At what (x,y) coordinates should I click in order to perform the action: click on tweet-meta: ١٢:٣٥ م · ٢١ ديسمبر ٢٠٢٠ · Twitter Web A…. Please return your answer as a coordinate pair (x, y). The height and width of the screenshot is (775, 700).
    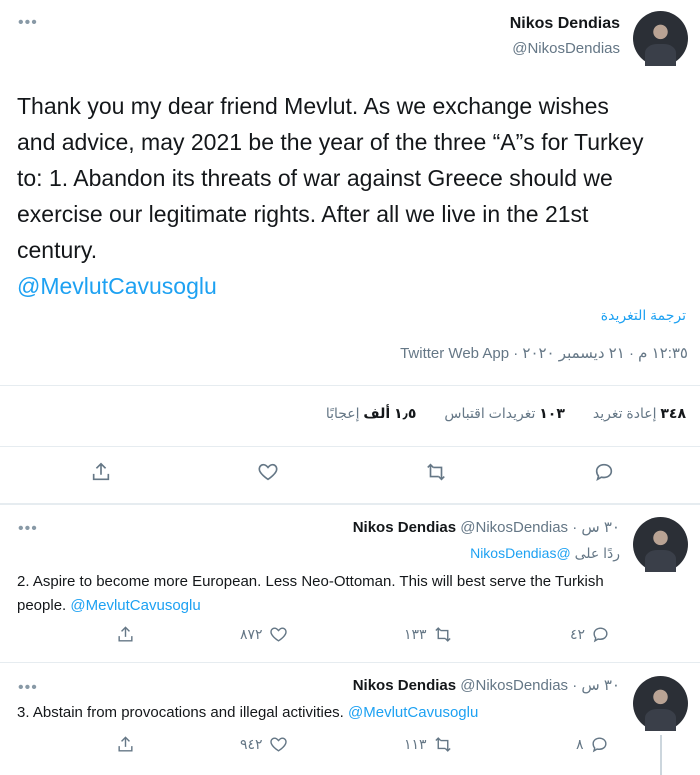
    Looking at the image, I should click on (544, 353).